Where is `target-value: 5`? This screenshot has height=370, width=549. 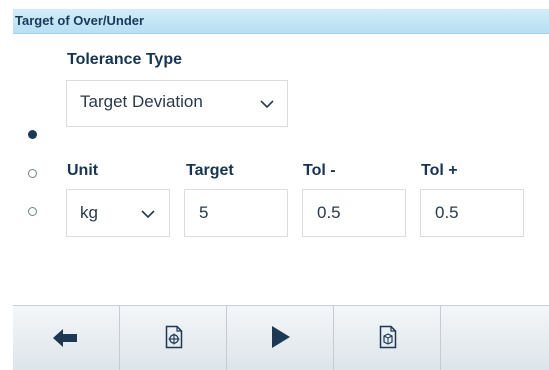 target-value: 5 is located at coordinates (204, 212).